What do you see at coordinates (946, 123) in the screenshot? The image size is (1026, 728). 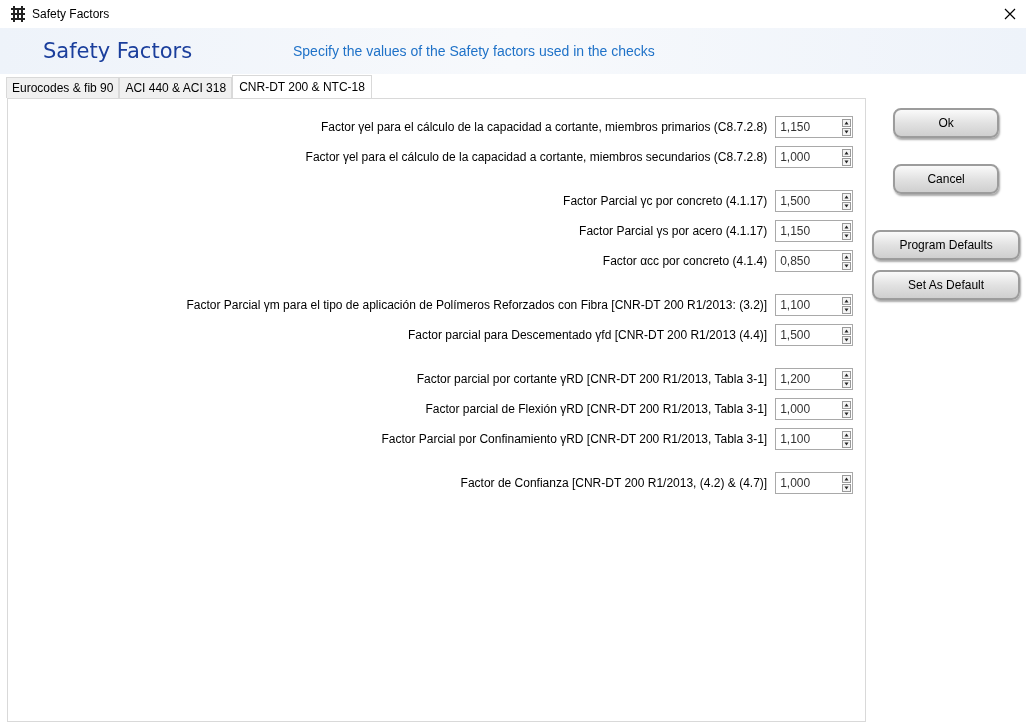 I see `dialog-button: Ok` at bounding box center [946, 123].